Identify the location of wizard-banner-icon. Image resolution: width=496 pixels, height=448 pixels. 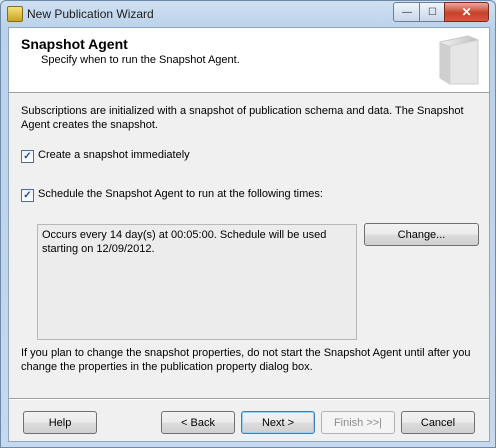
(459, 60).